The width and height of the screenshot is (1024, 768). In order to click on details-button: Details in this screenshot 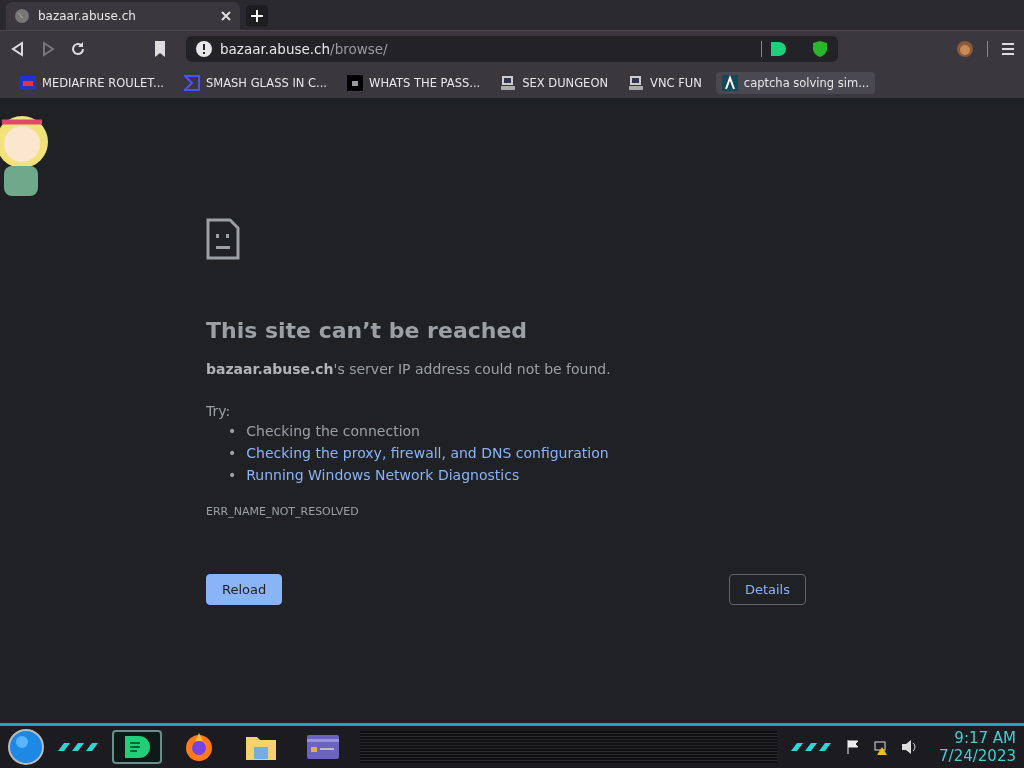, I will do `click(767, 589)`.